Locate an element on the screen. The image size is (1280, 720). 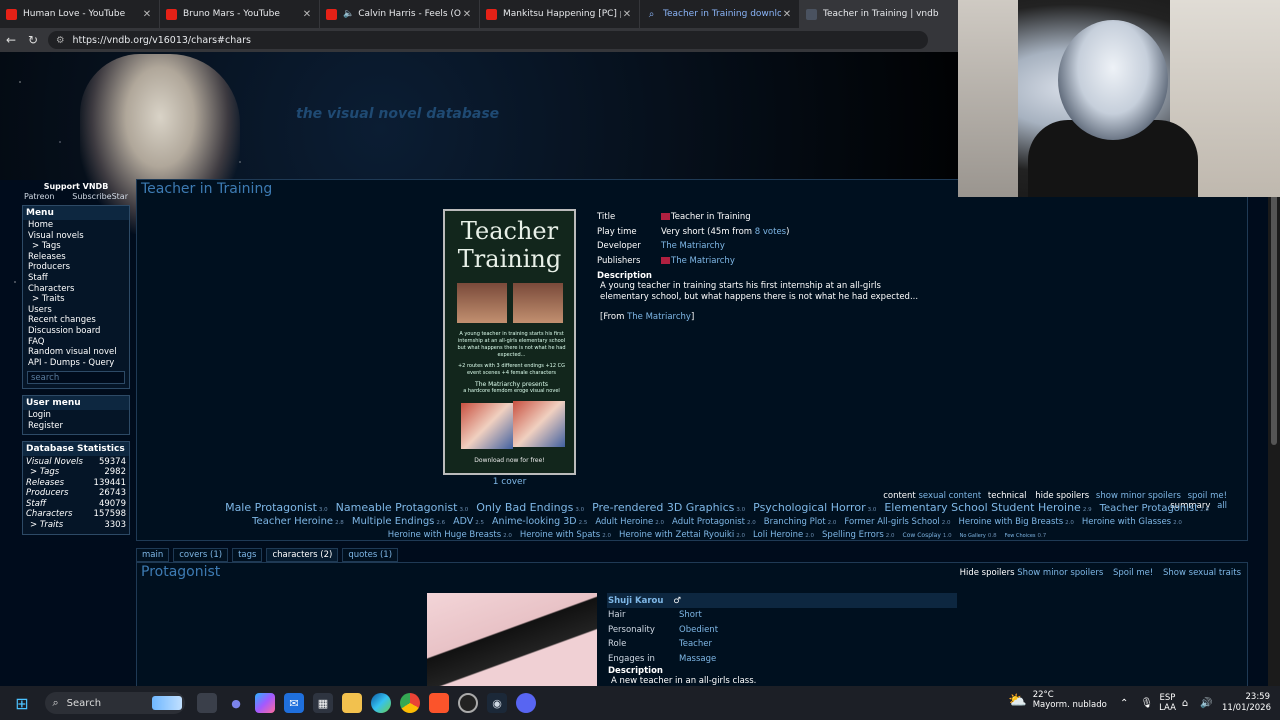
stats-label: Characters is located at coordinates (49, 514).